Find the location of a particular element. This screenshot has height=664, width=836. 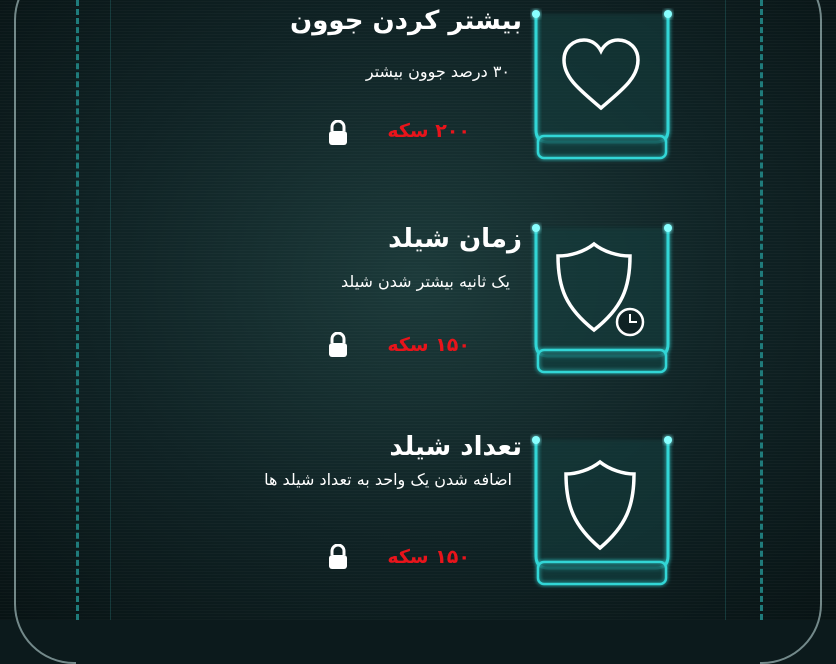

upgrade-description: اضافه شدن یک واحد به تعداد شیلد ها is located at coordinates (388, 479).